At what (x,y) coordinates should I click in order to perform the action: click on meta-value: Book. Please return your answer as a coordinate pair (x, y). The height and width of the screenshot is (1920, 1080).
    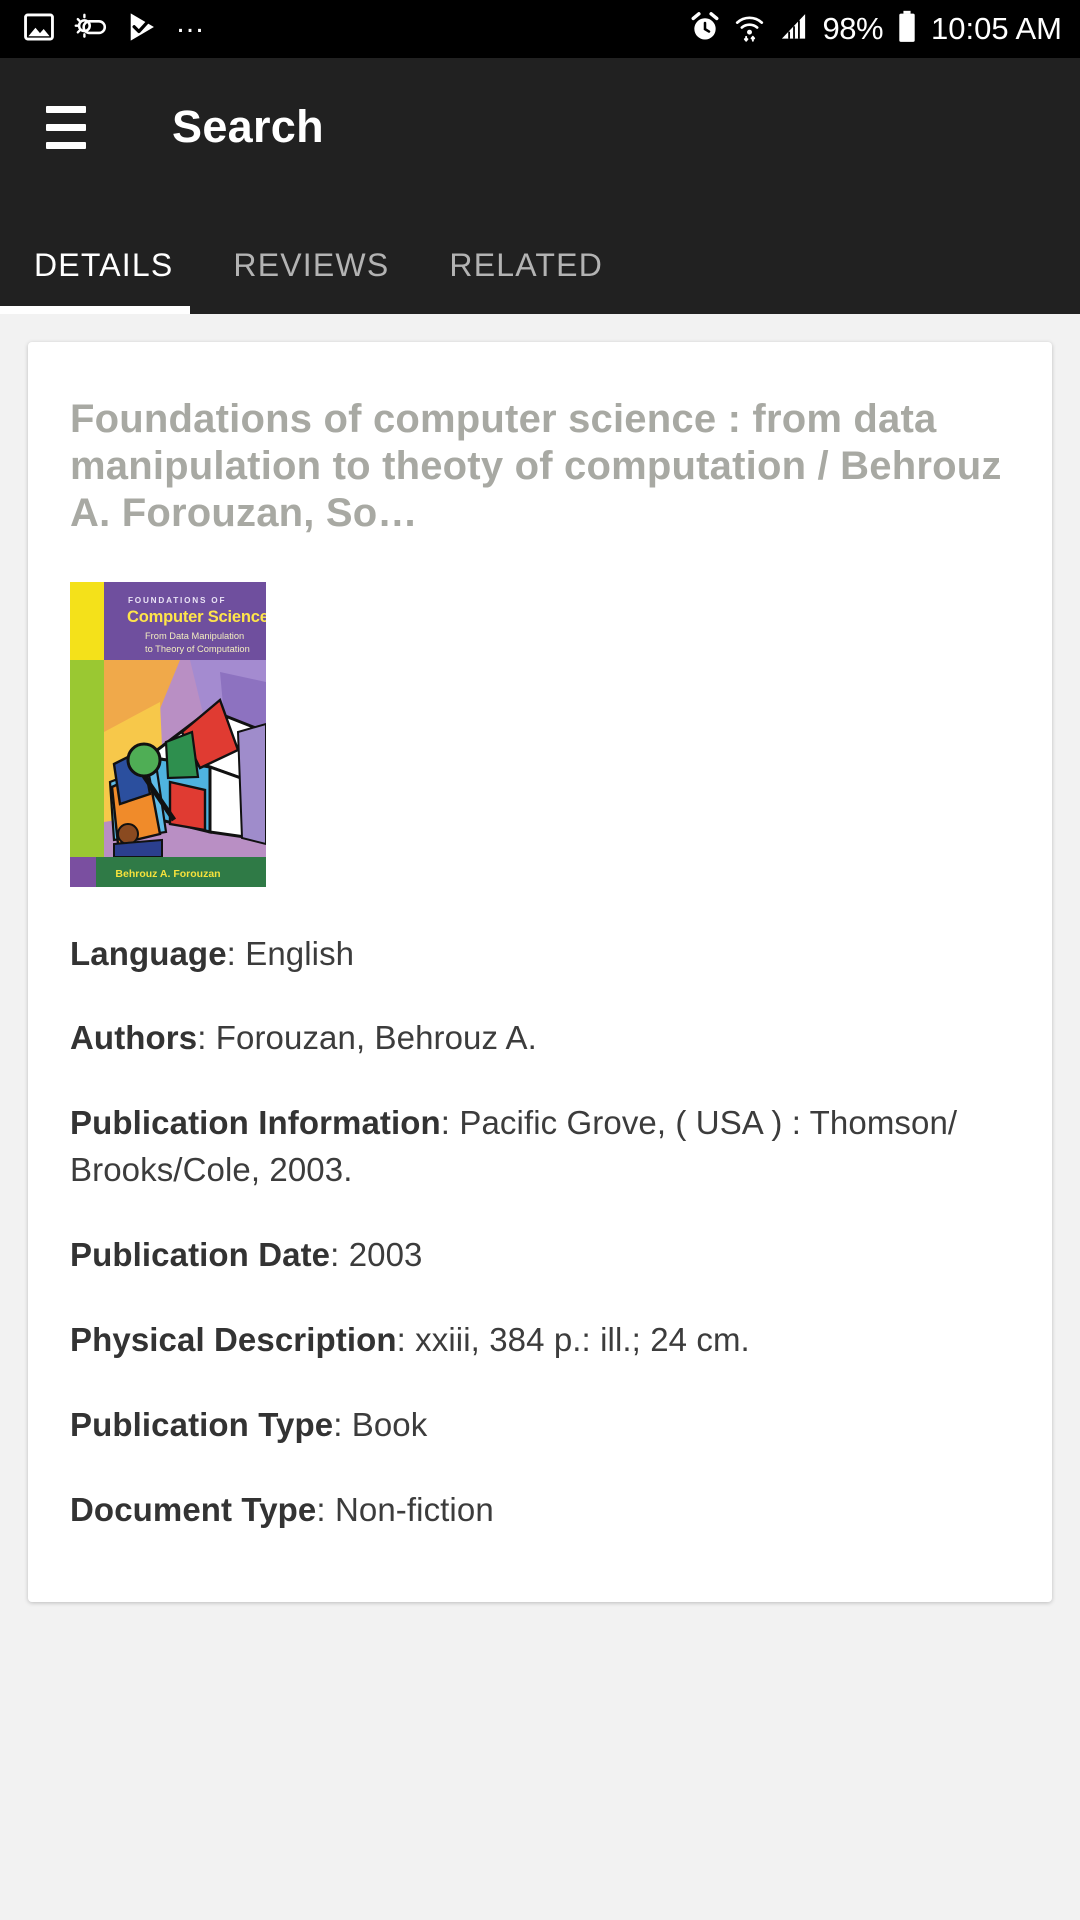
    Looking at the image, I should click on (389, 1424).